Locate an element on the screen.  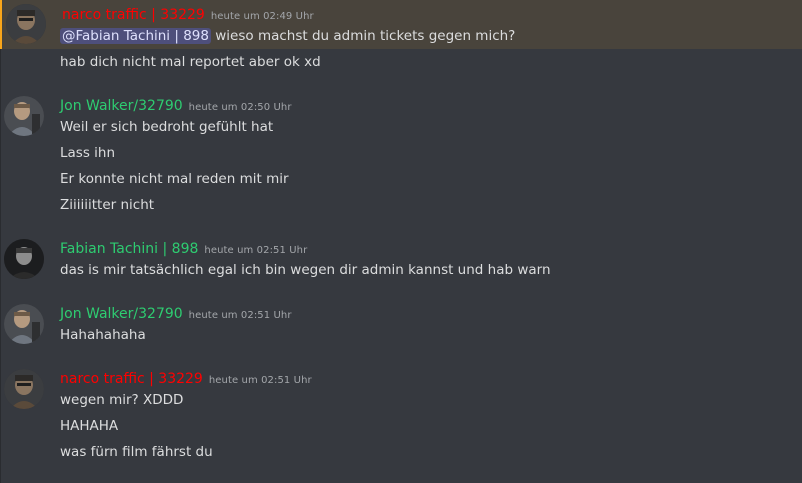
message-line: wegen mir? XDDD is located at coordinates (122, 400).